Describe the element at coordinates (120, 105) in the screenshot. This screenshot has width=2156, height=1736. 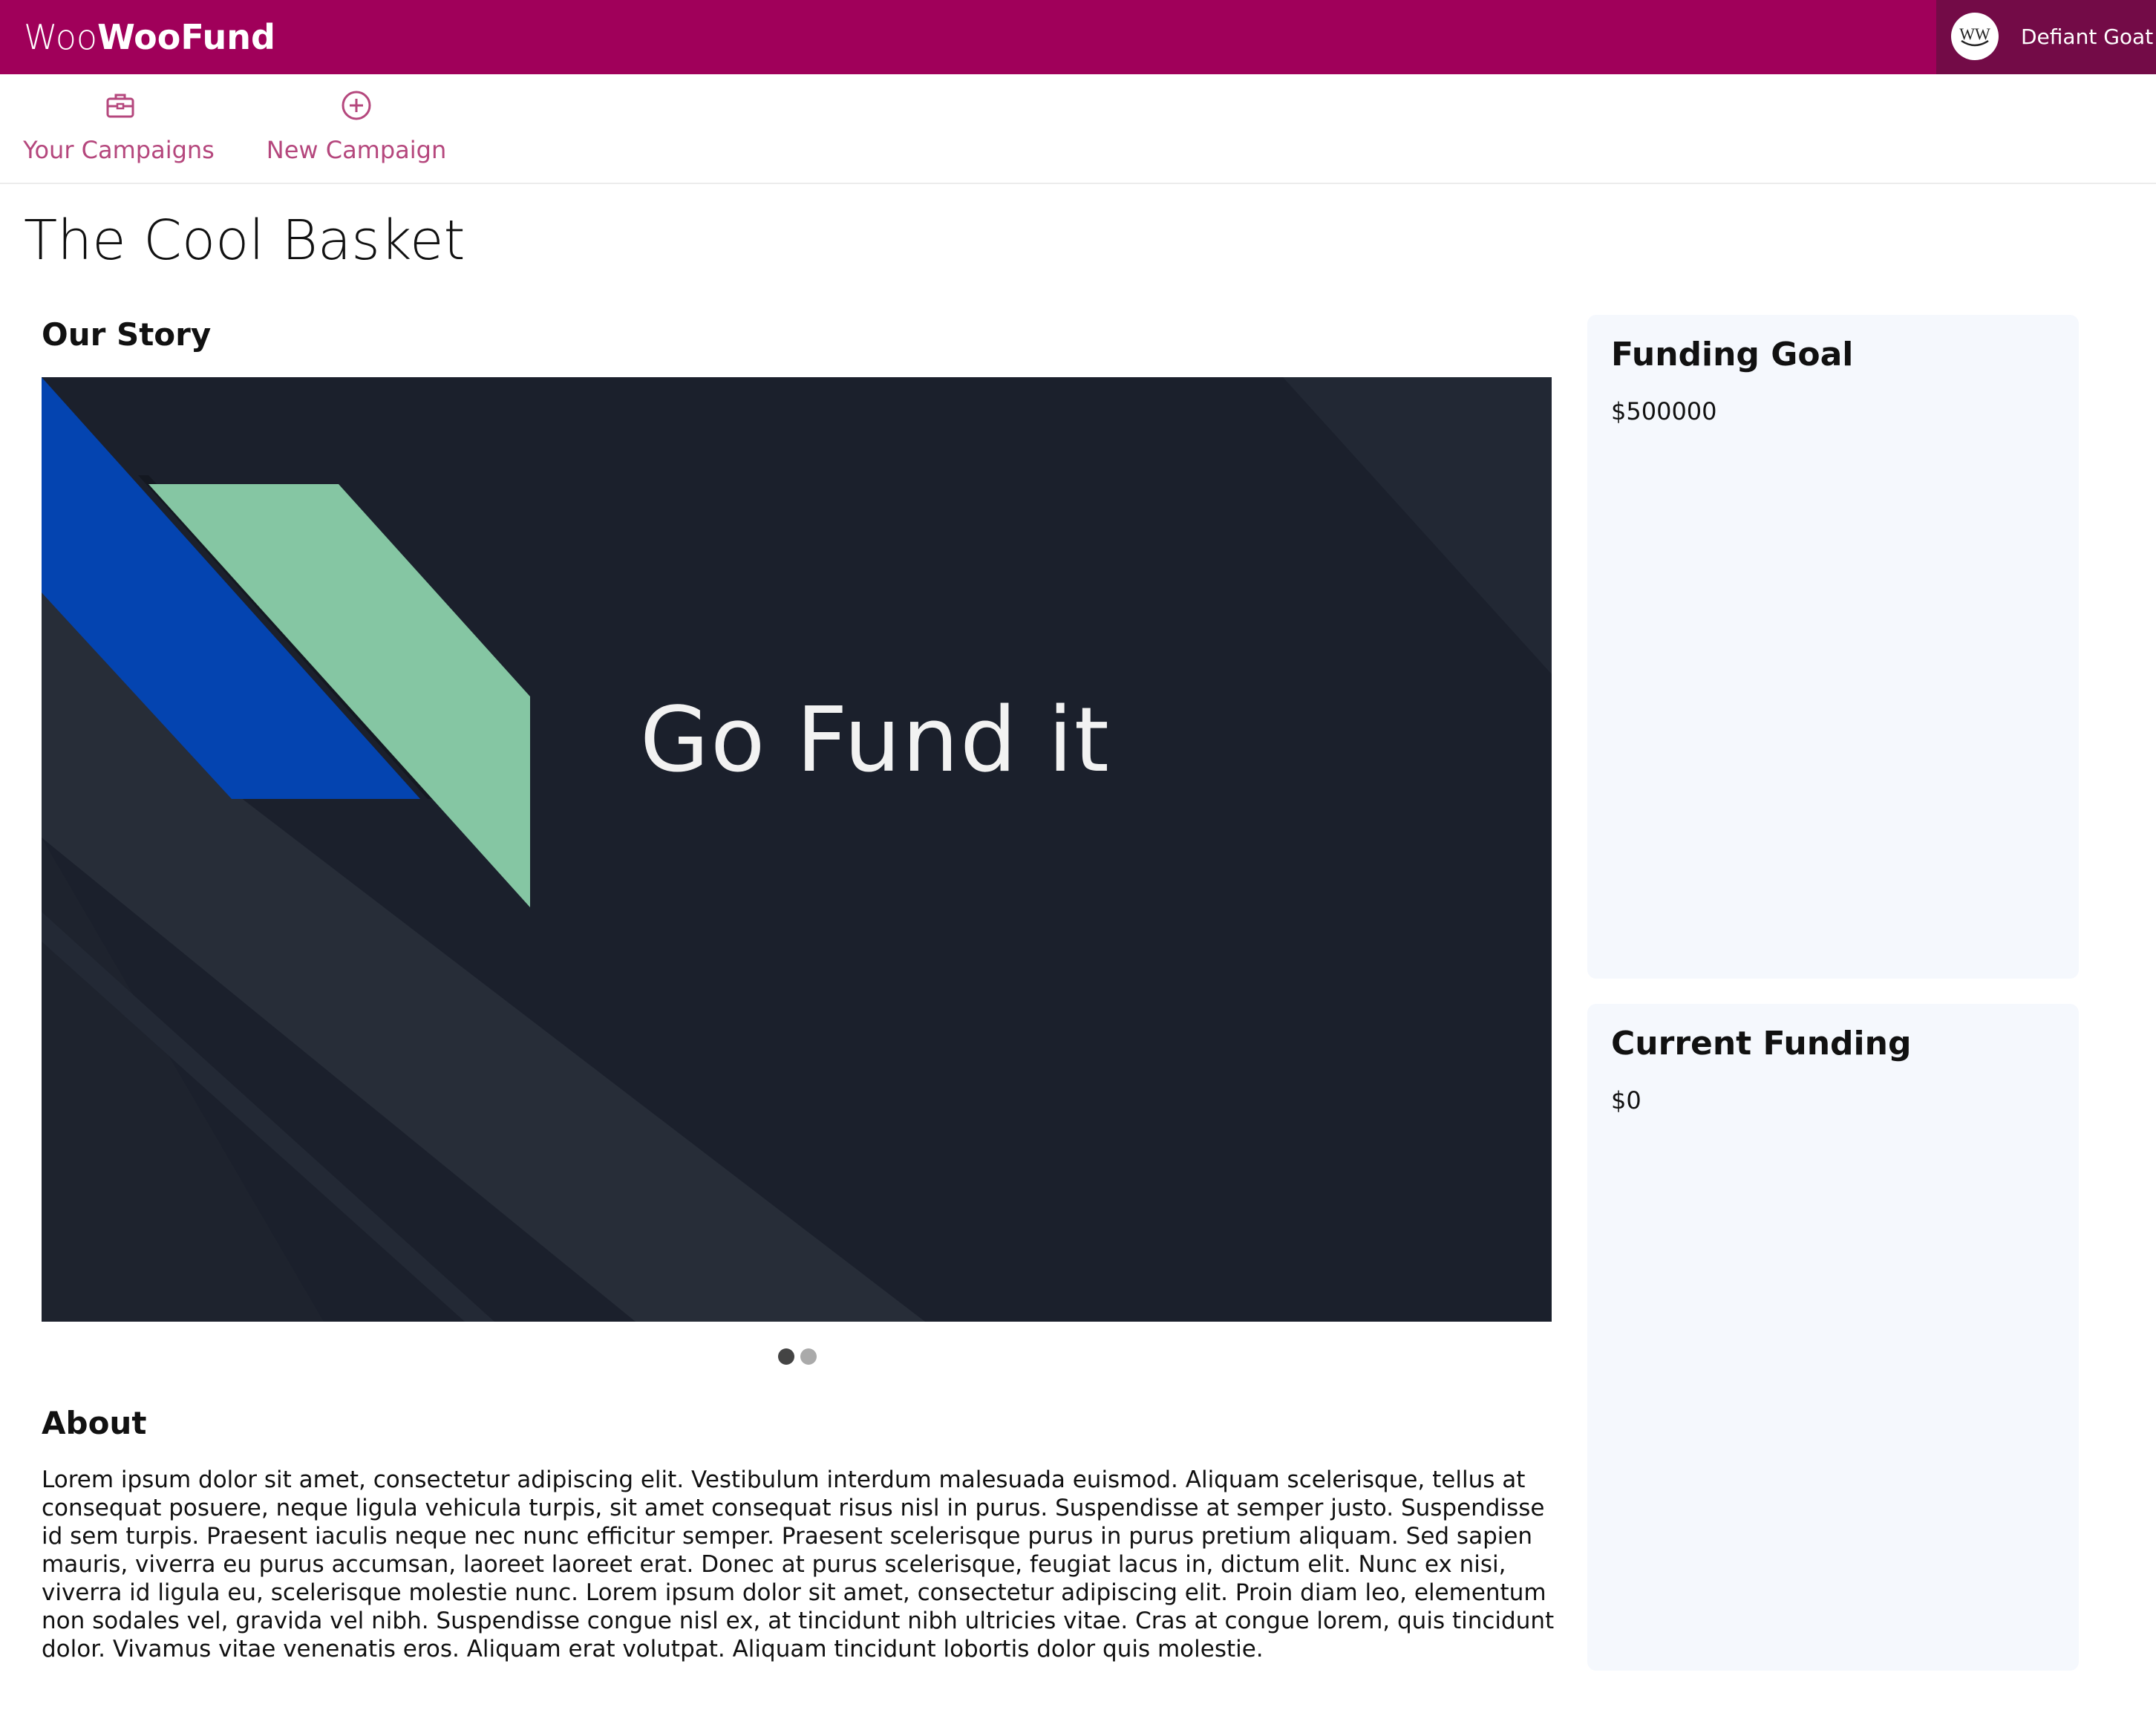
I see `briefcase-icon` at that location.